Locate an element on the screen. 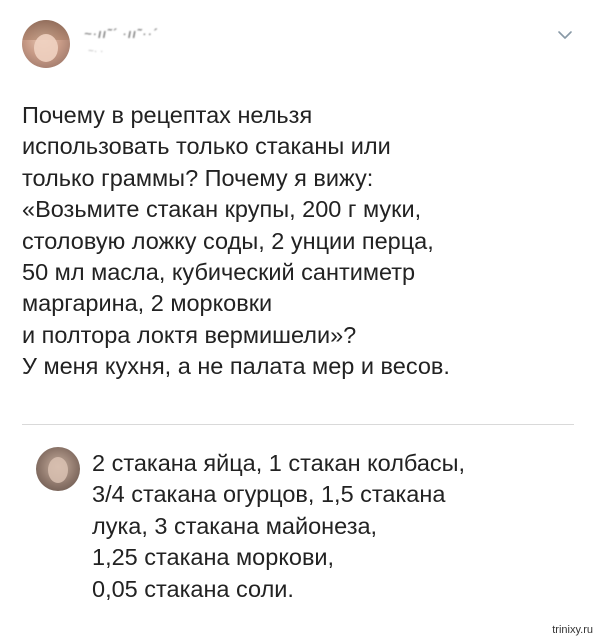  chevron-down-icon is located at coordinates (565, 35).